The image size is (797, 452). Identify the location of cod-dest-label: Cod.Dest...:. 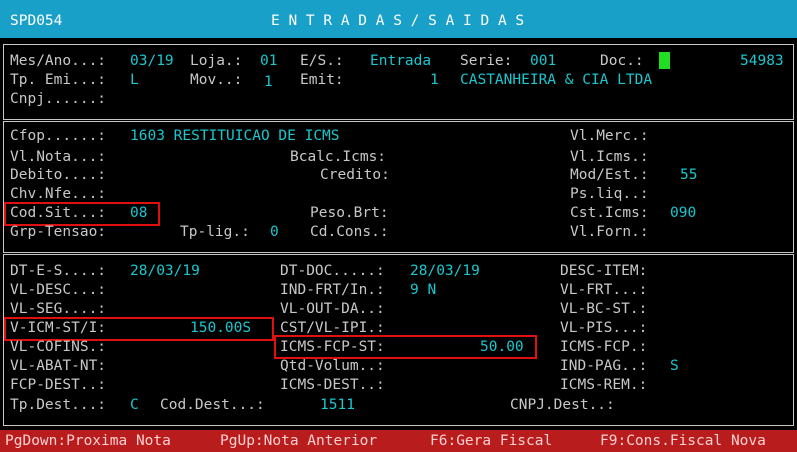
(212, 405).